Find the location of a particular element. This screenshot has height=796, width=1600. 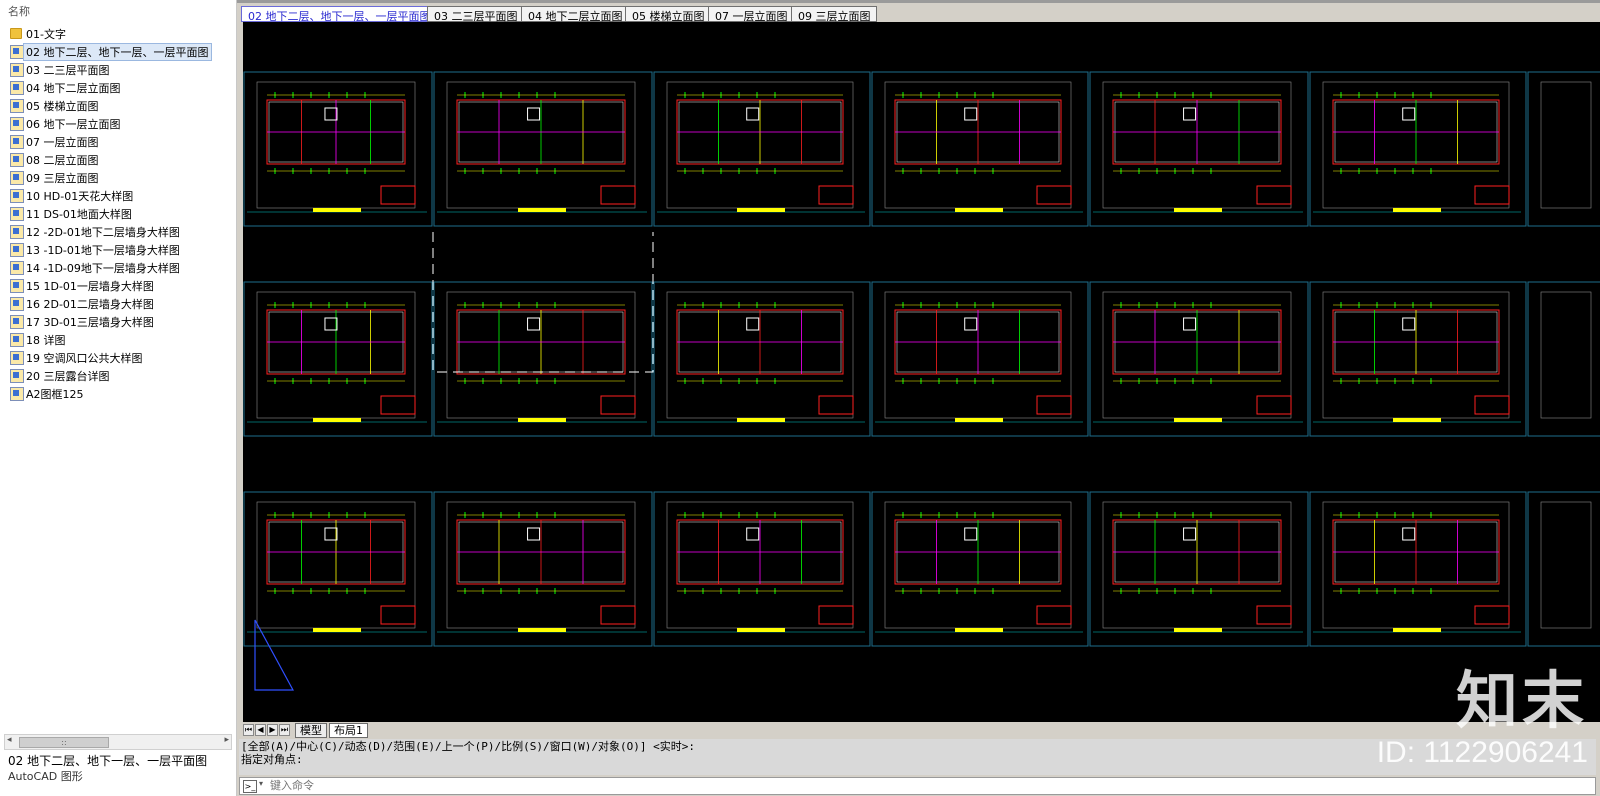

file-item: 20 三层露台详图 is located at coordinates (118, 375).